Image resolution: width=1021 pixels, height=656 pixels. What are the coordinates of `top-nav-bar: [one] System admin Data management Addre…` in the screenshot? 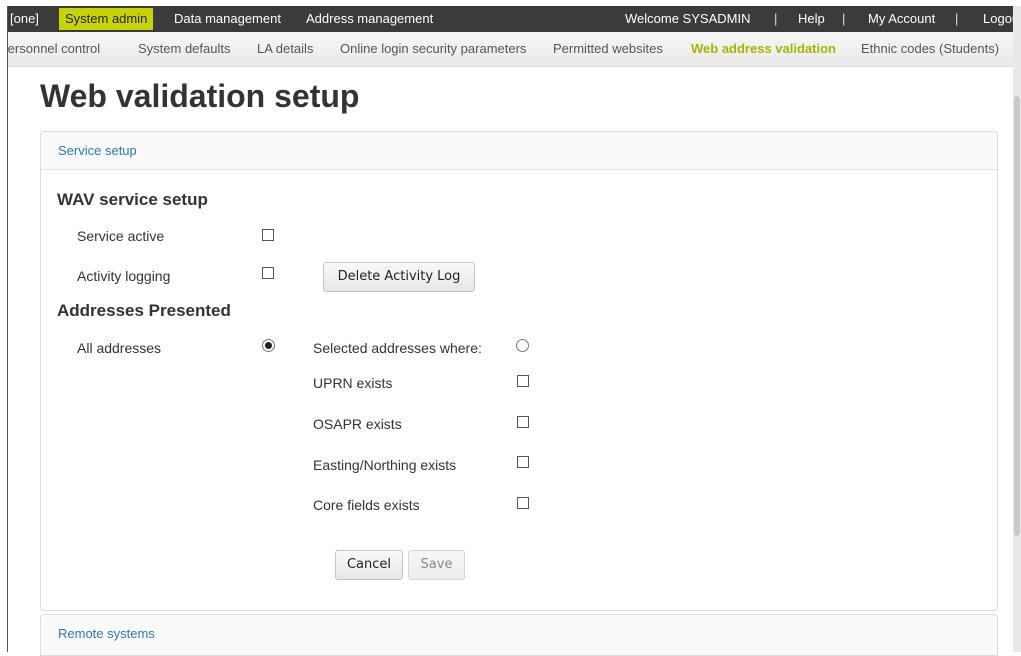 It's located at (514, 19).